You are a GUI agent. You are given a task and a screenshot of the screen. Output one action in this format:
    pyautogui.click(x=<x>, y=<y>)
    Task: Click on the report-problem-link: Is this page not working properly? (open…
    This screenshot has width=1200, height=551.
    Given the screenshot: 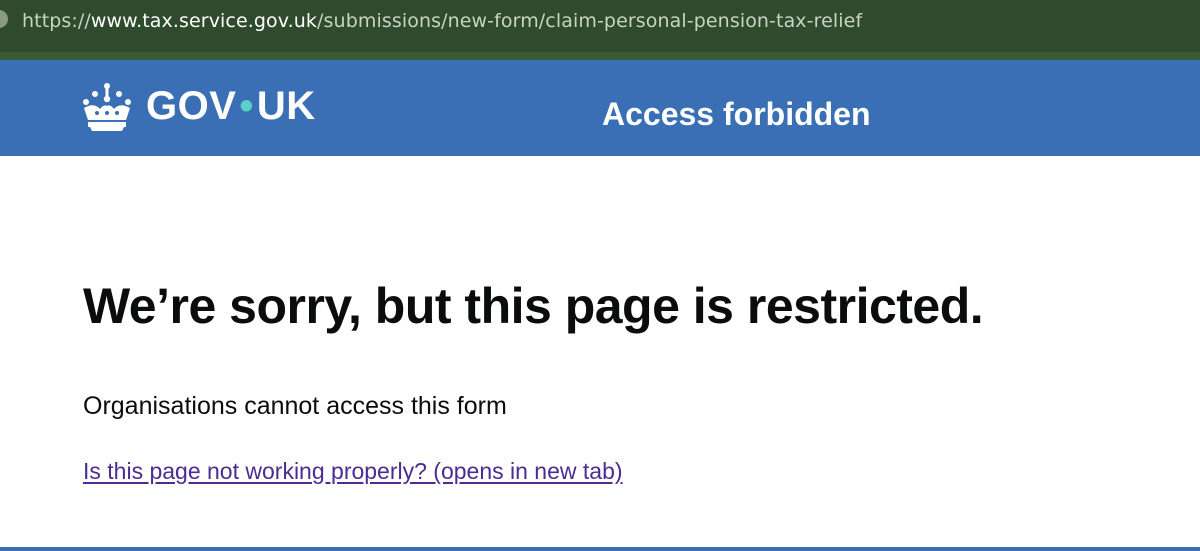 What is the action you would take?
    pyautogui.click(x=353, y=471)
    